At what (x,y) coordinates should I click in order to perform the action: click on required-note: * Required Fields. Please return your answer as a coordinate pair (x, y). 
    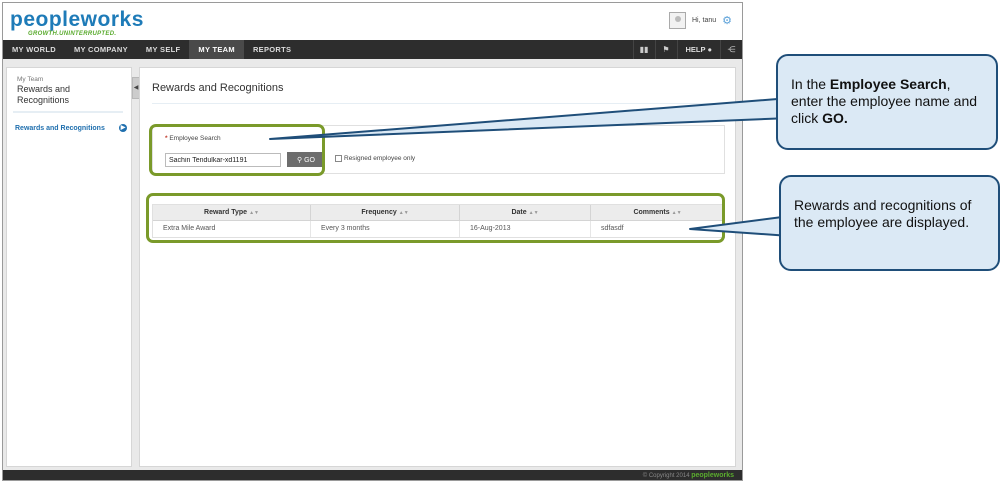
    Looking at the image, I should click on (702, 114).